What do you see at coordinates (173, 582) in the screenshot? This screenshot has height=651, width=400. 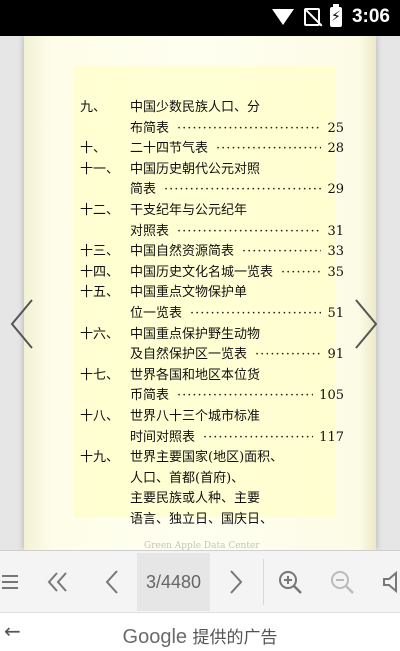 I see `page-indicator: 3/4480` at bounding box center [173, 582].